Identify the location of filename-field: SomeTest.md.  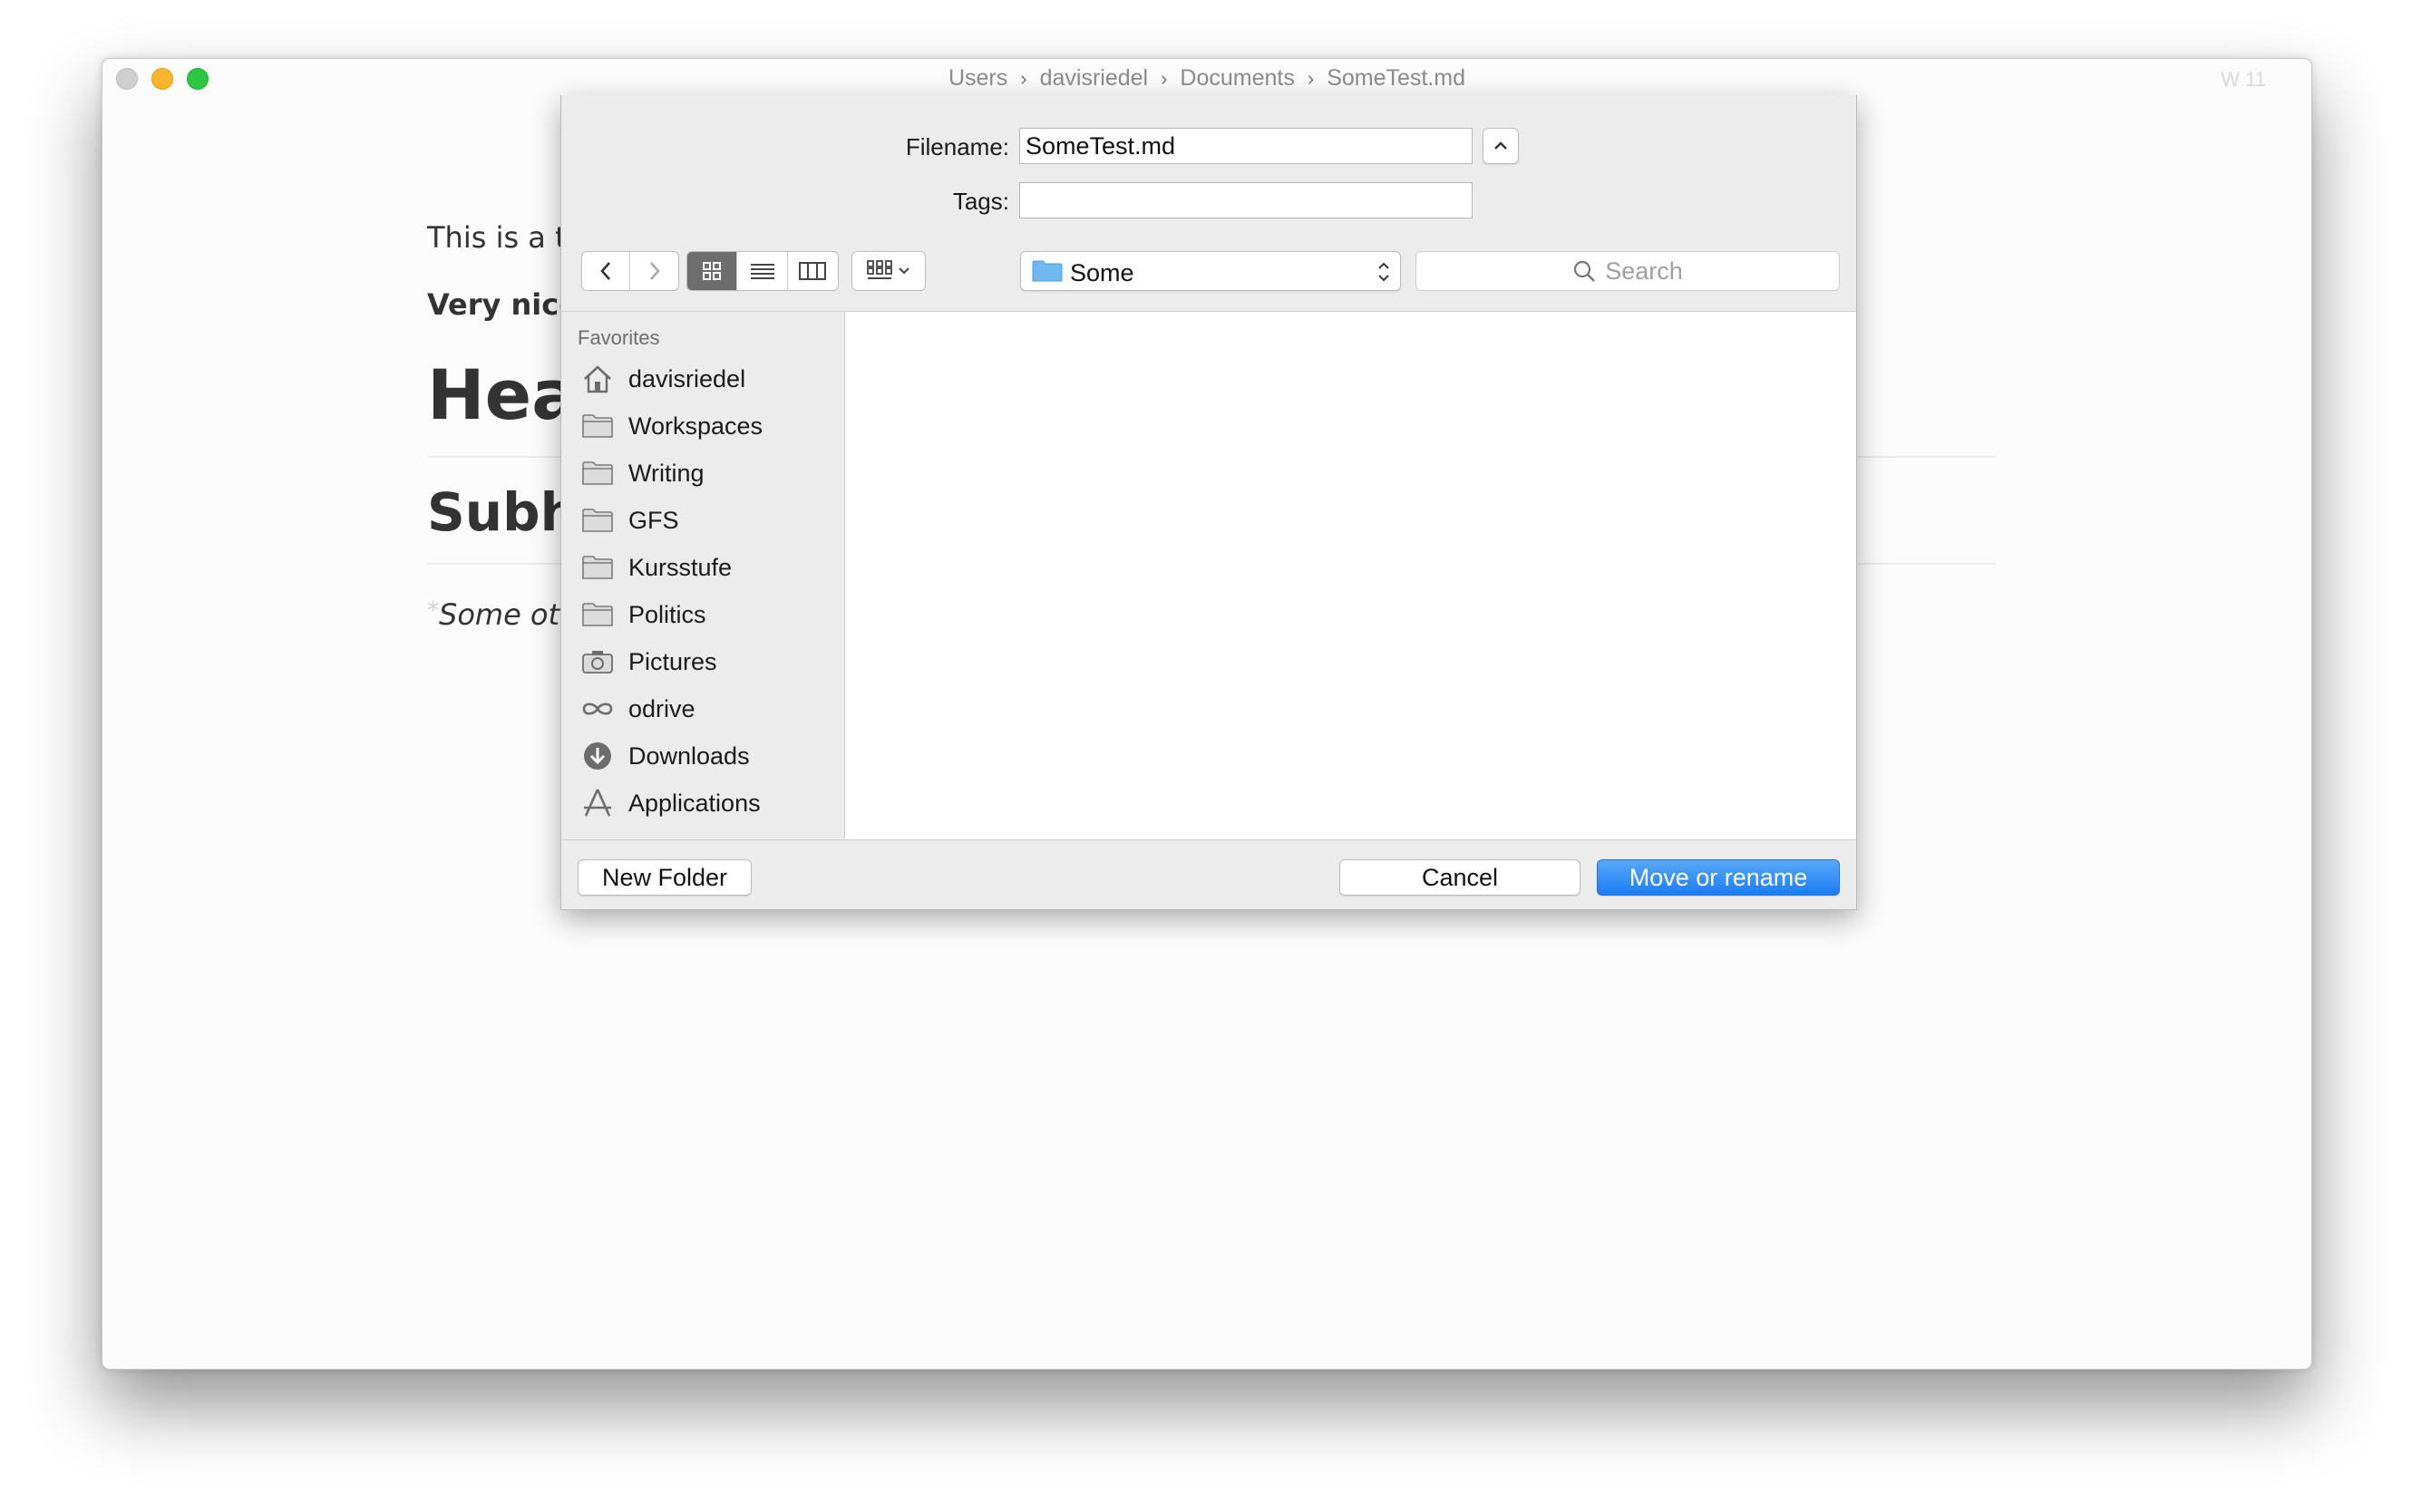
(1246, 146).